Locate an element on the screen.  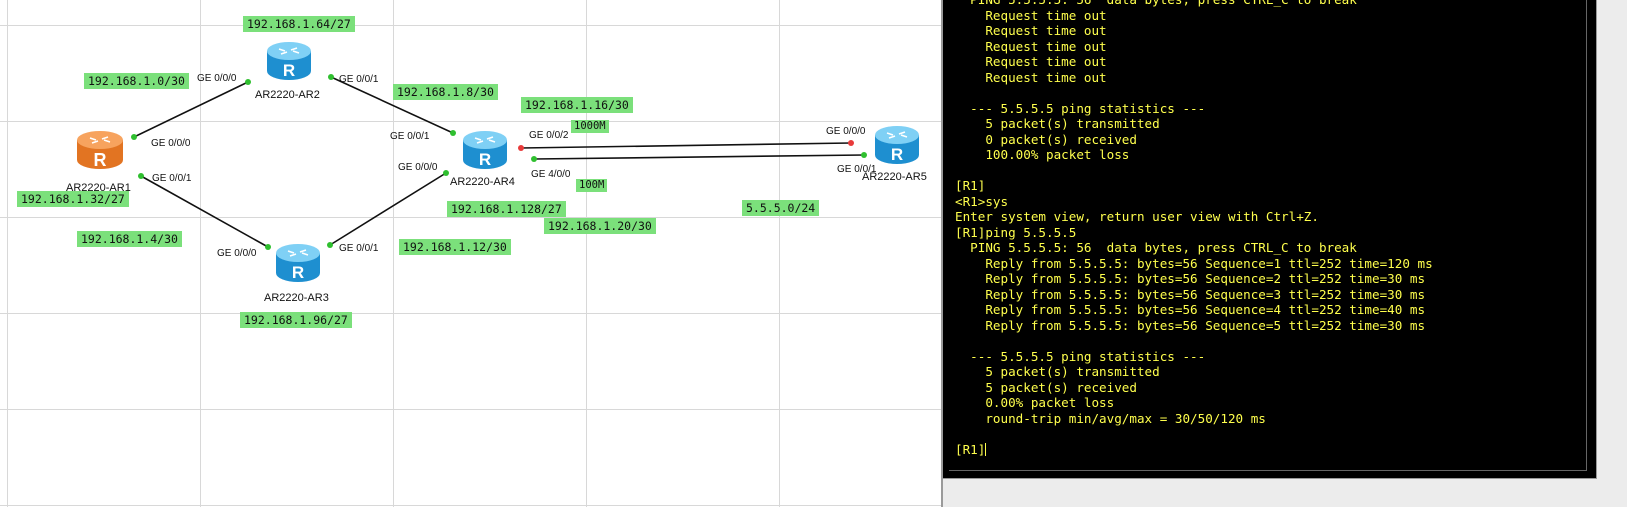
router-ar1-icon: R is located at coordinates (100, 150).